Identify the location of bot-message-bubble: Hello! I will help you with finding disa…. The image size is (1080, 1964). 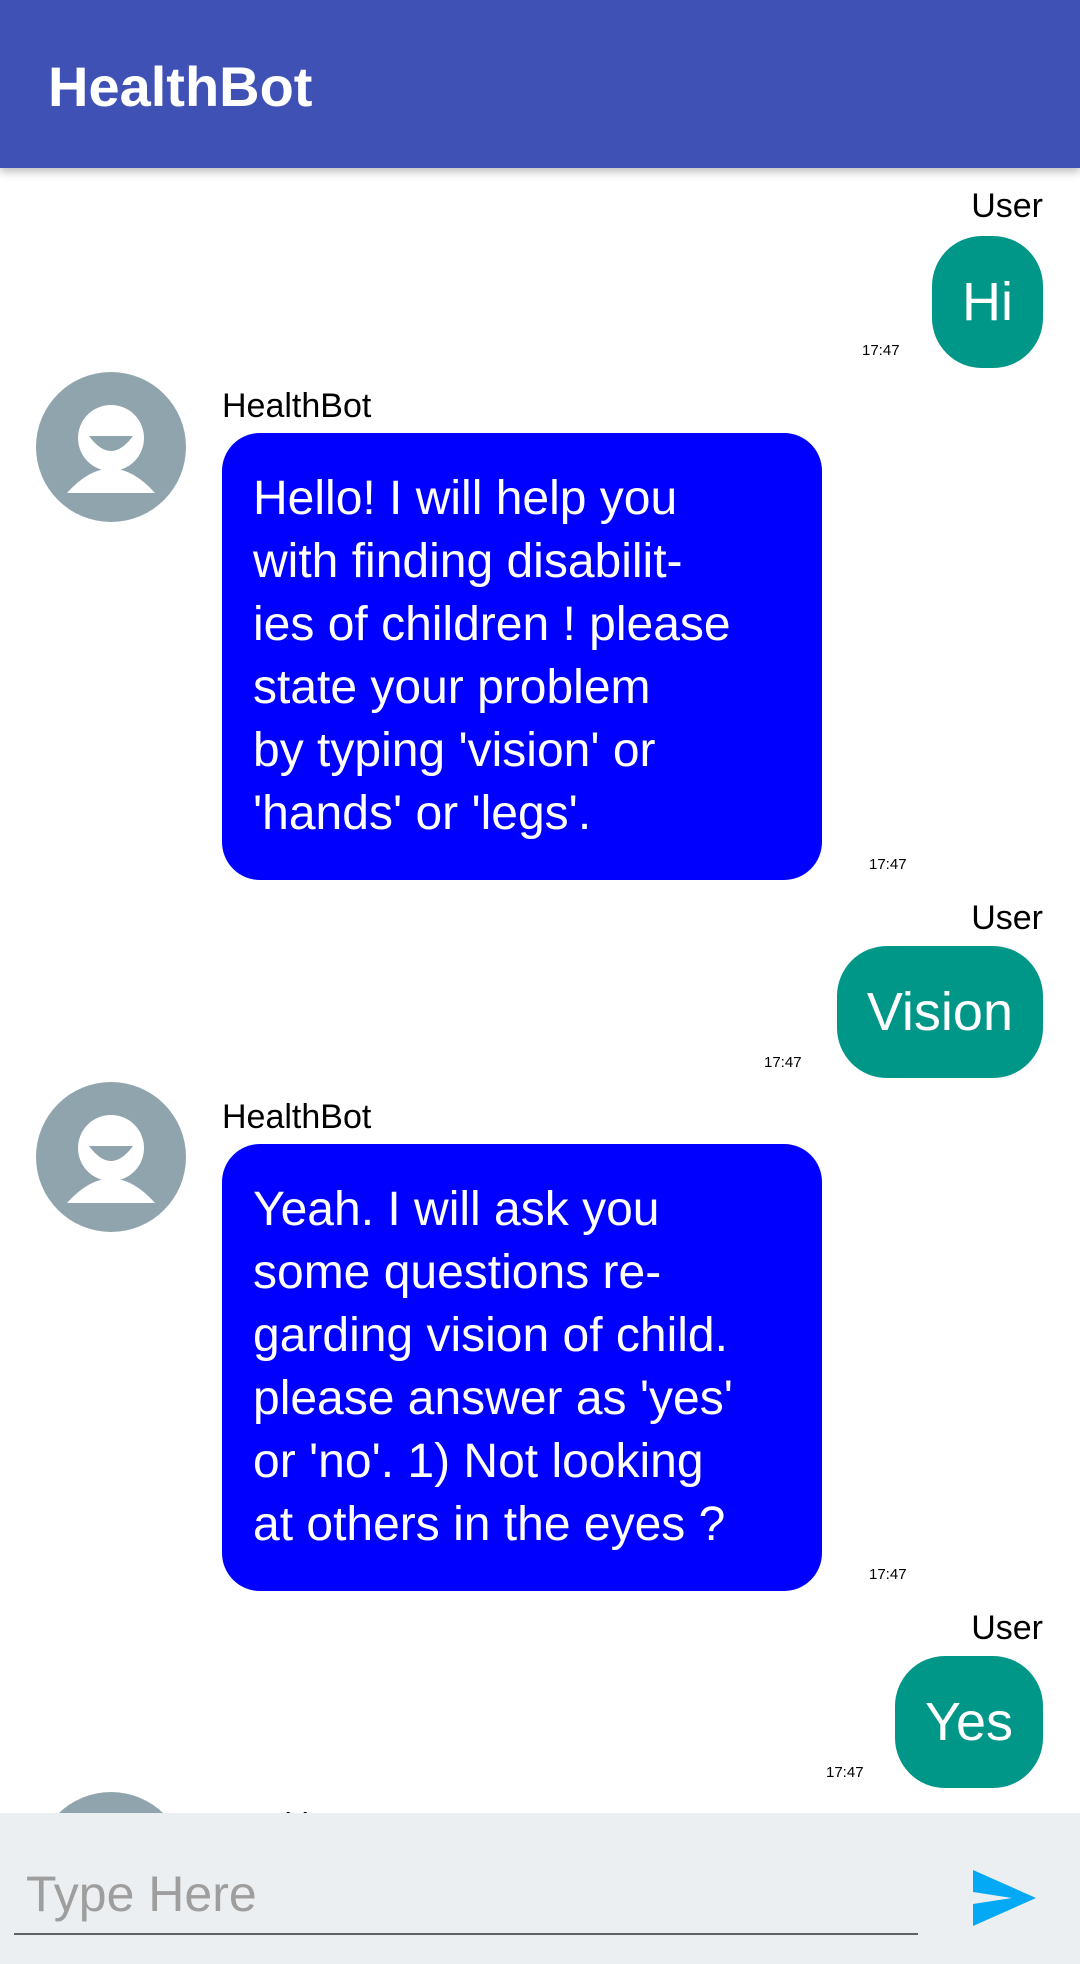
(522, 656).